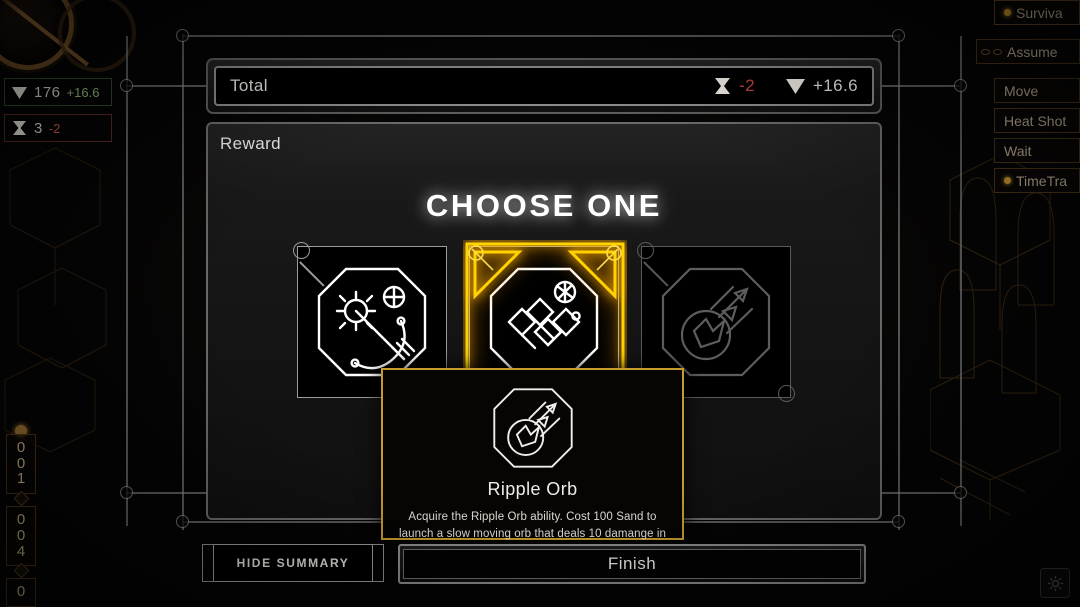  Describe the element at coordinates (1039, 12) in the screenshot. I see `sidebar-item-label: Surviva` at that location.